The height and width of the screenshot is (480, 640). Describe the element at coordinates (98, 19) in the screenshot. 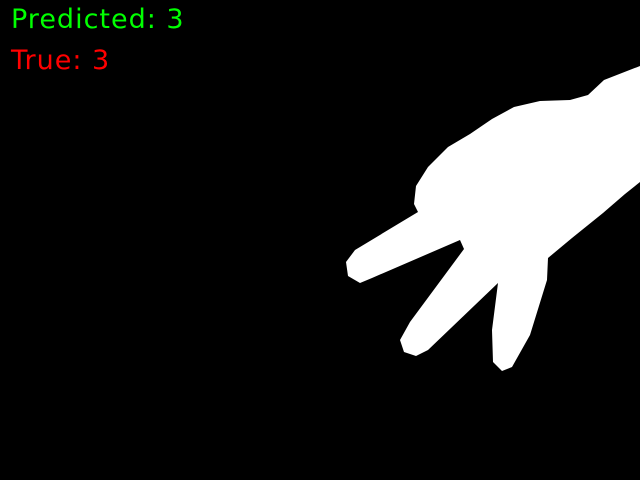

I see `predicted-label: Predicted: 3` at that location.